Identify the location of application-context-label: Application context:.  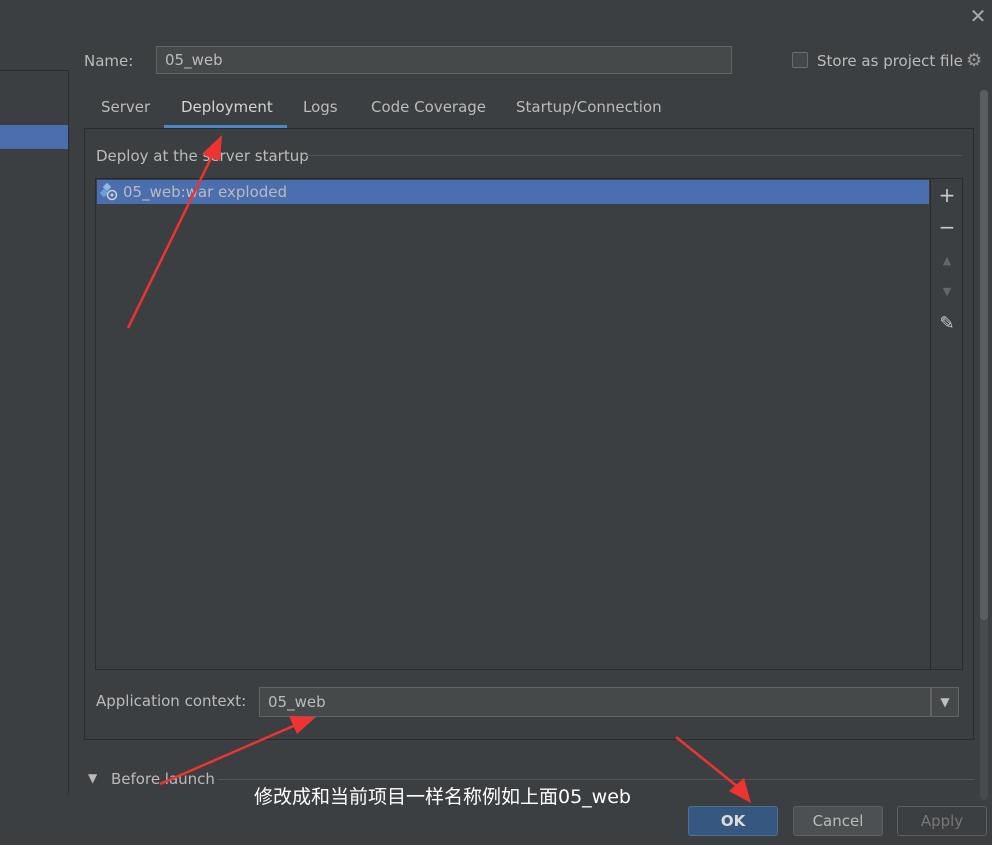
(171, 701).